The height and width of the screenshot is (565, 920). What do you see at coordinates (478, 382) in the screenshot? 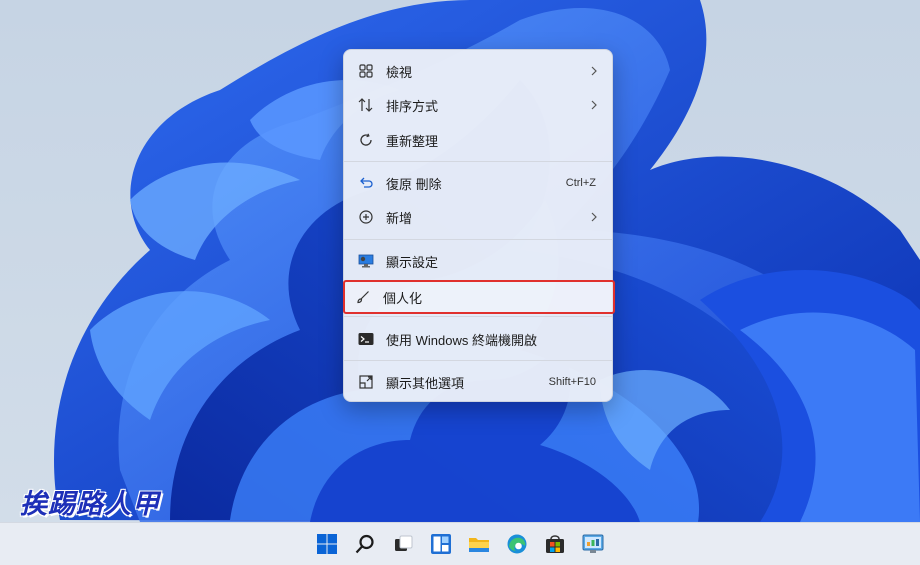
I see `menu-item-show-more-options: 顯示其他選項 Shift+F10` at bounding box center [478, 382].